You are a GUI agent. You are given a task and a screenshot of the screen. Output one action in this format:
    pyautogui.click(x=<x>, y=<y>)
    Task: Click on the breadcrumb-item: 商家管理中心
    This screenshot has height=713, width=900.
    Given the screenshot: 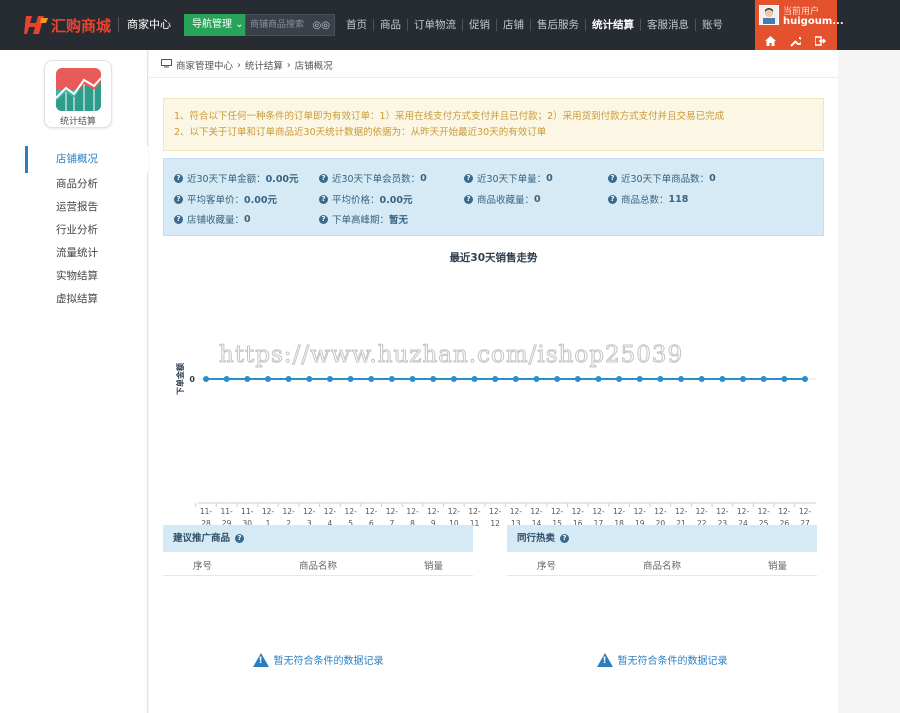 What is the action you would take?
    pyautogui.click(x=204, y=65)
    